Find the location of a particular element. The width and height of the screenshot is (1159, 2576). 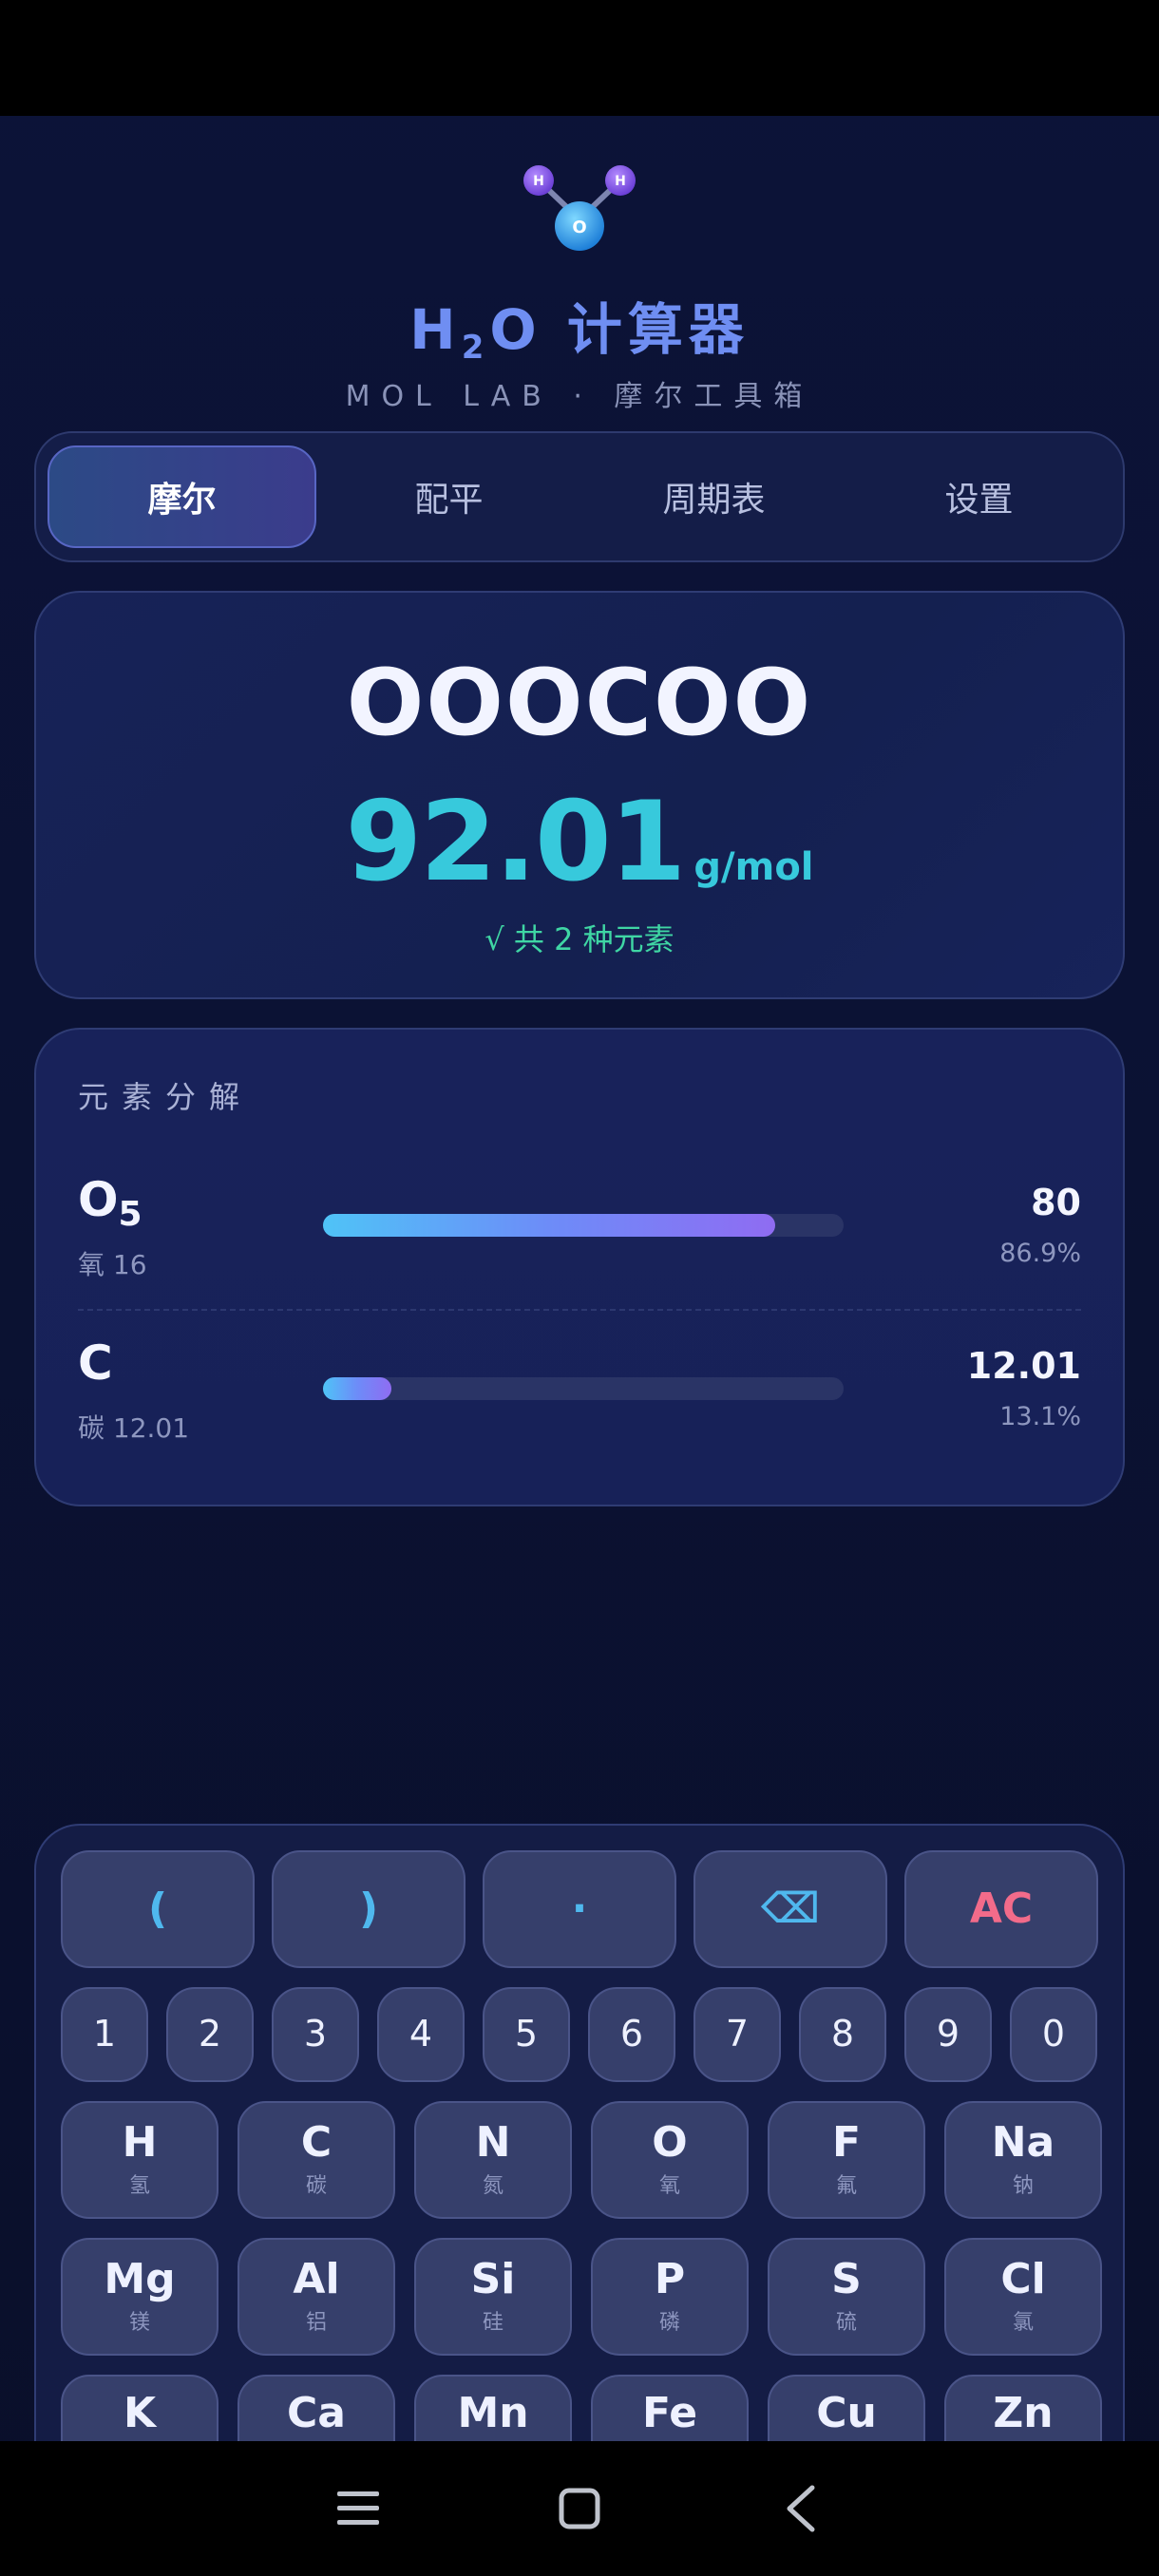

element-subscript: 5 is located at coordinates (130, 1214).